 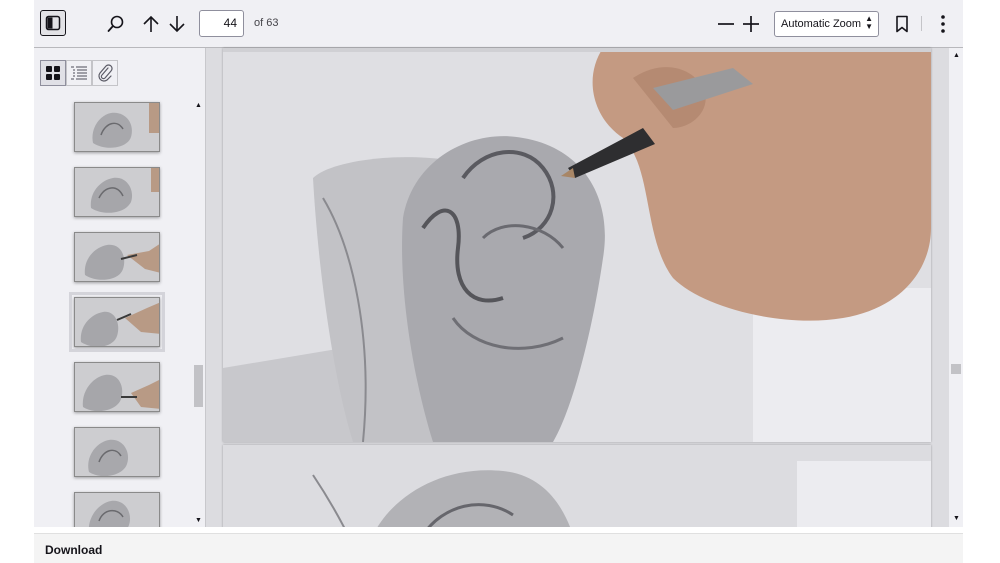 What do you see at coordinates (117, 322) in the screenshot?
I see `page-thumbnail-selected` at bounding box center [117, 322].